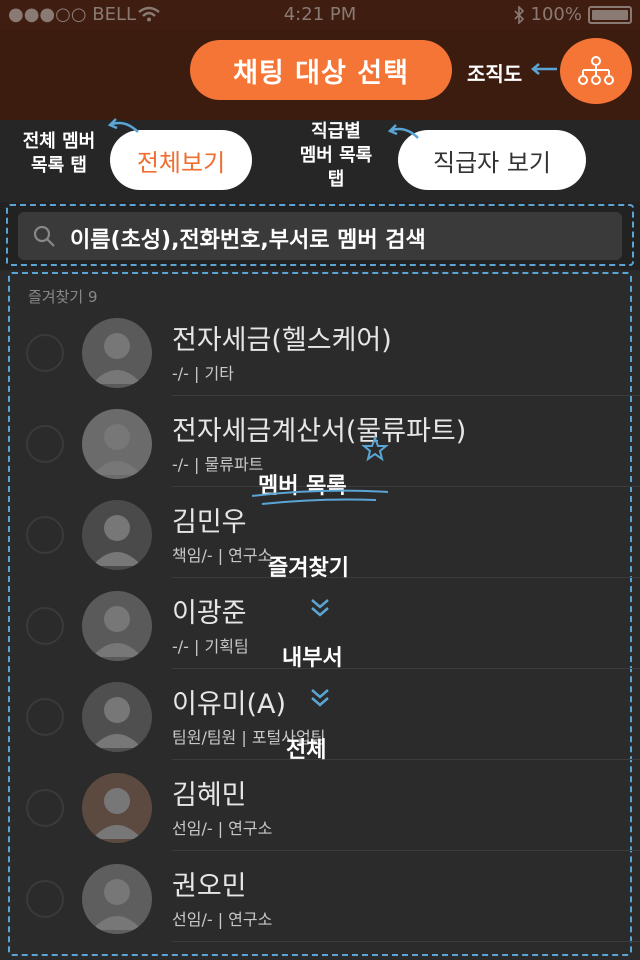 This screenshot has height=960, width=640. What do you see at coordinates (59, 153) in the screenshot?
I see `all-tab-note: 전체 멤버 목록 탭` at bounding box center [59, 153].